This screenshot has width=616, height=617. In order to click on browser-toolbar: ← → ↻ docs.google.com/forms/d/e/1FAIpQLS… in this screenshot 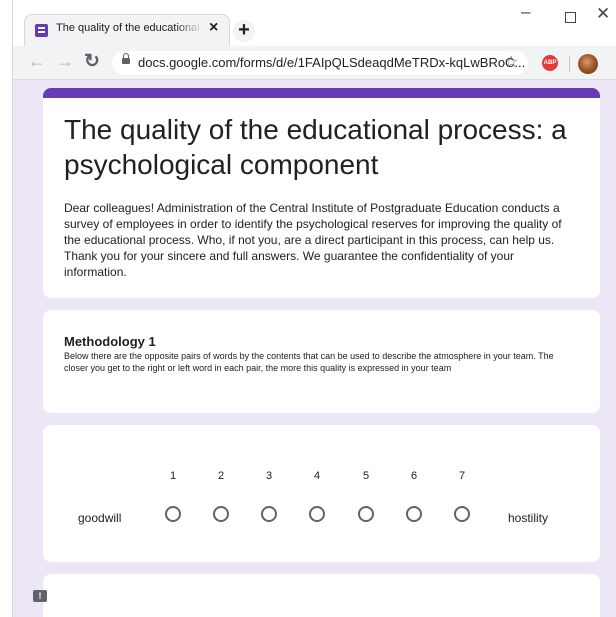, I will do `click(314, 63)`.